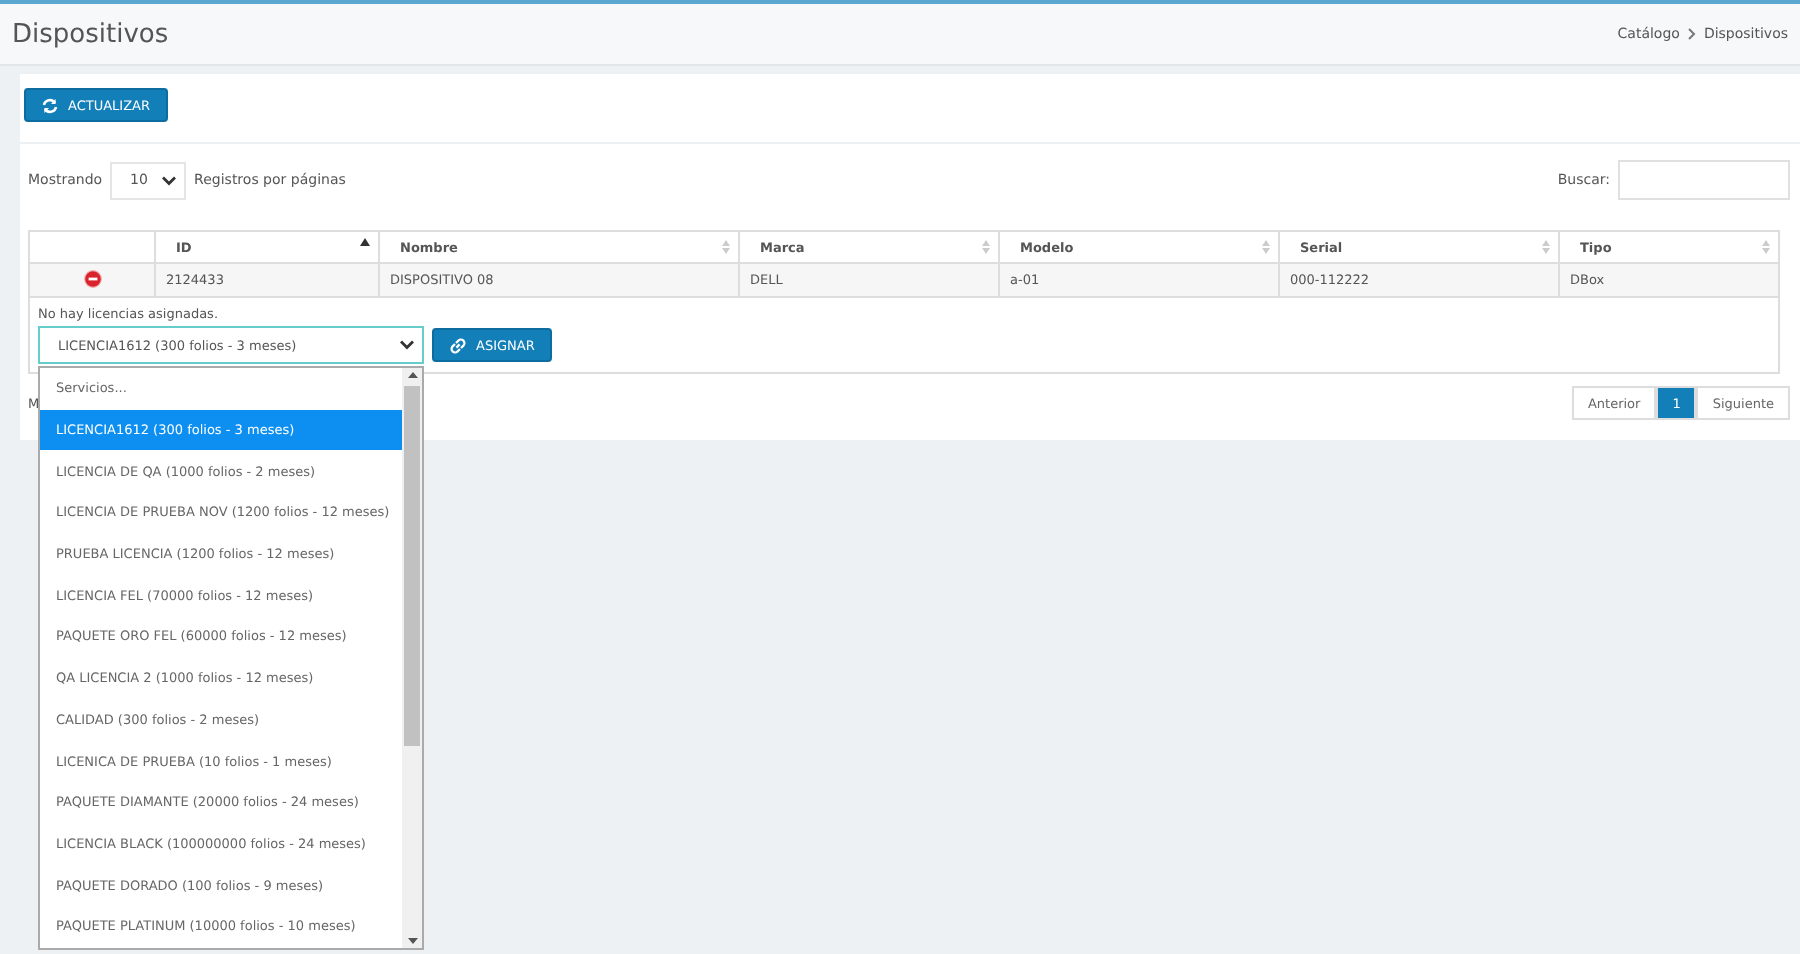  What do you see at coordinates (412, 375) in the screenshot?
I see `scroll-up-icon` at bounding box center [412, 375].